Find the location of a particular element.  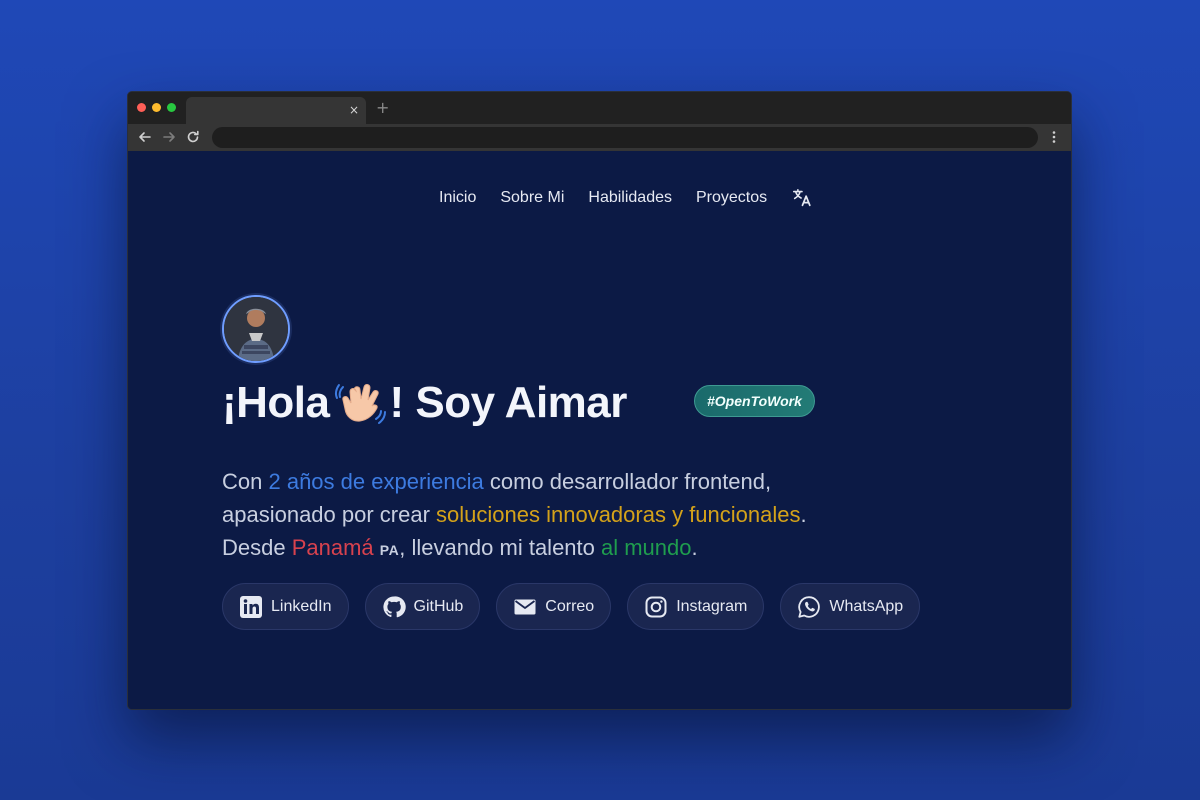

hero-headline: ¡Hola ! Soy Aimar is located at coordinates (424, 403).